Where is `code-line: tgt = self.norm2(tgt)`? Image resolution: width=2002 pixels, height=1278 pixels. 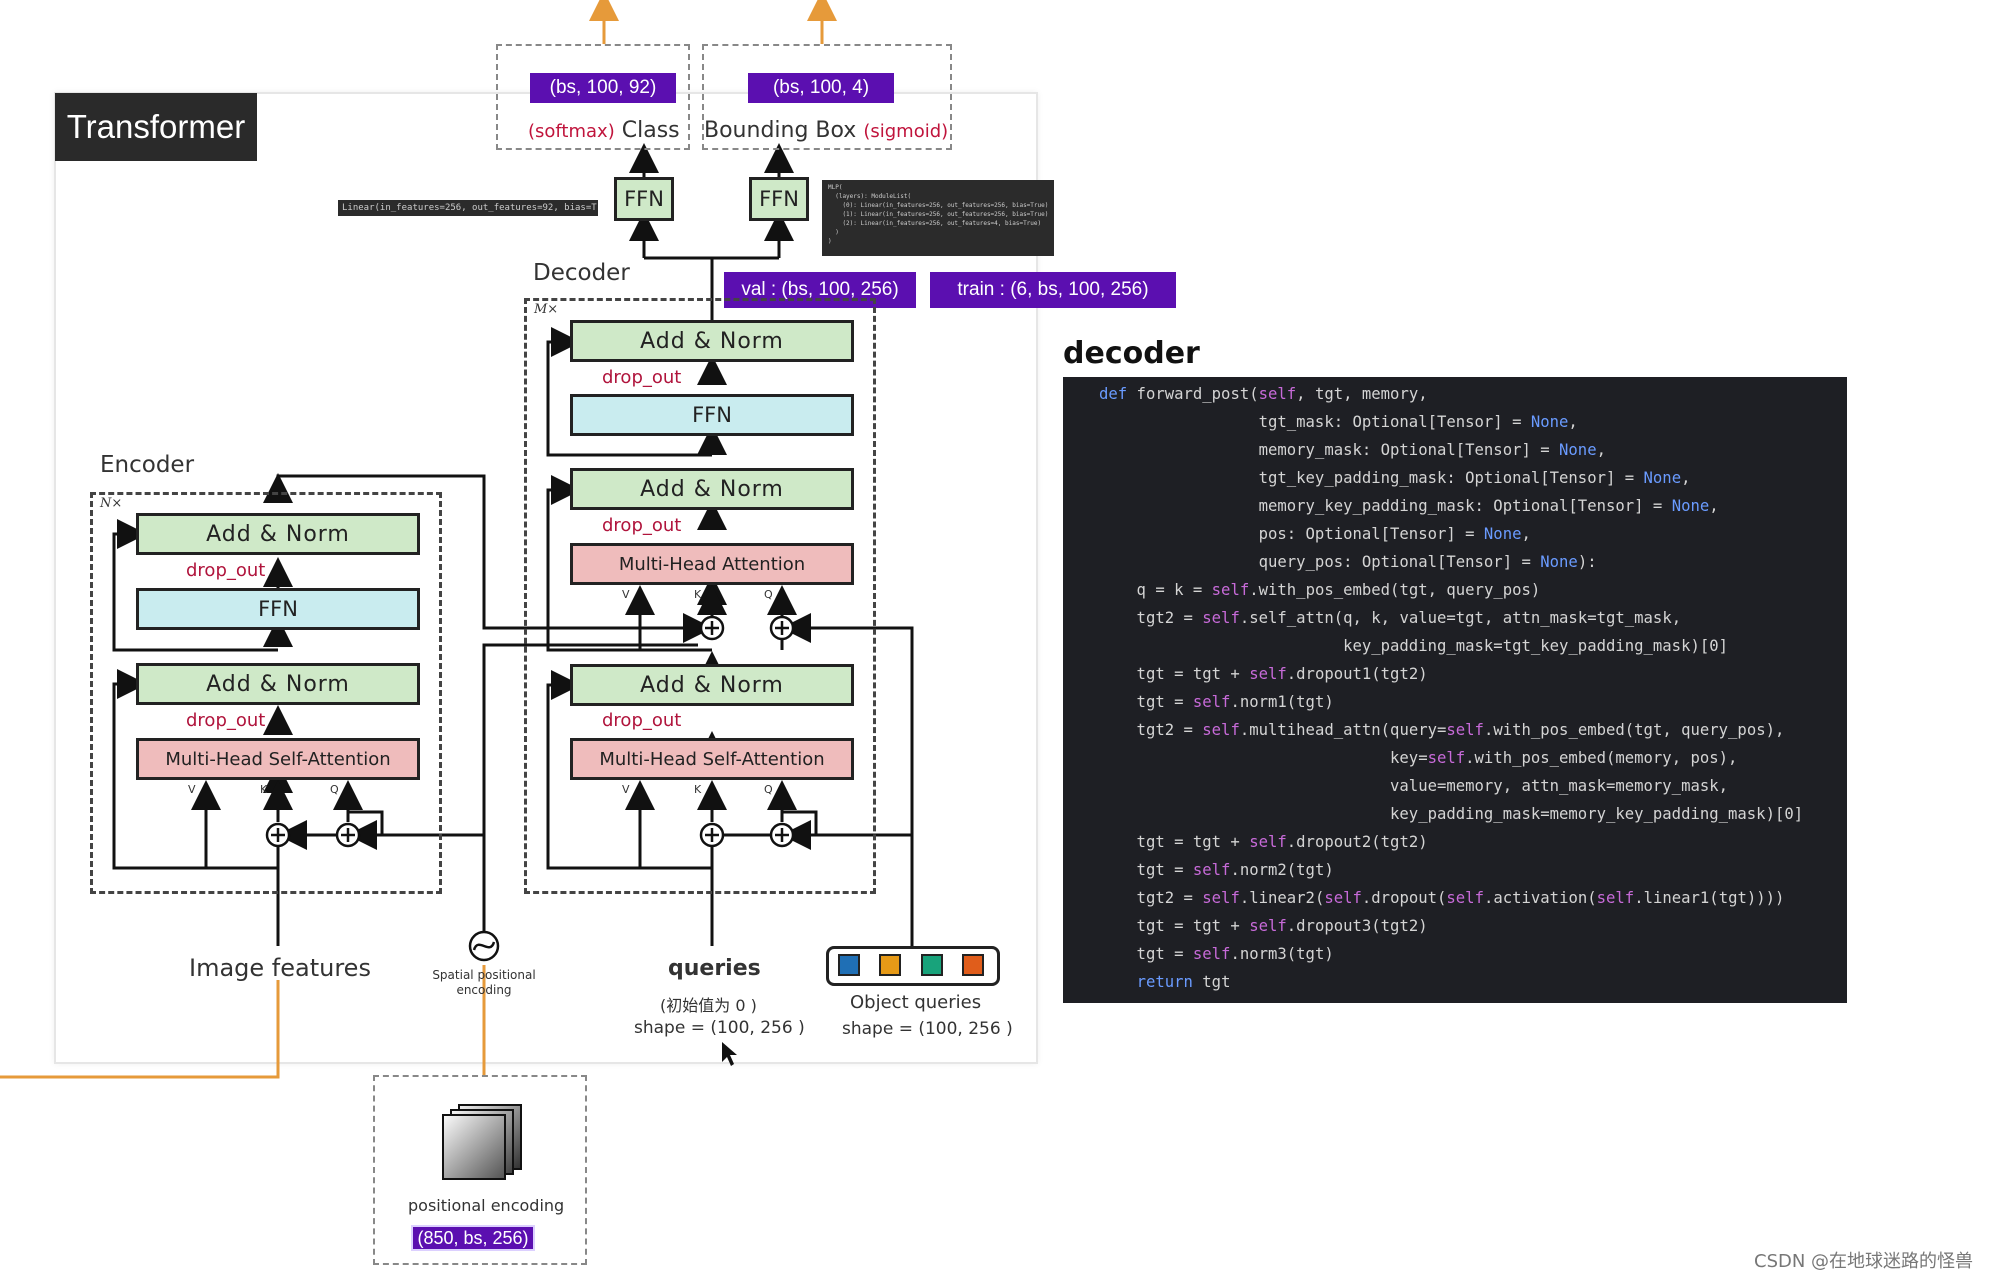
code-line: tgt = self.norm2(tgt) is located at coordinates (1216, 870).